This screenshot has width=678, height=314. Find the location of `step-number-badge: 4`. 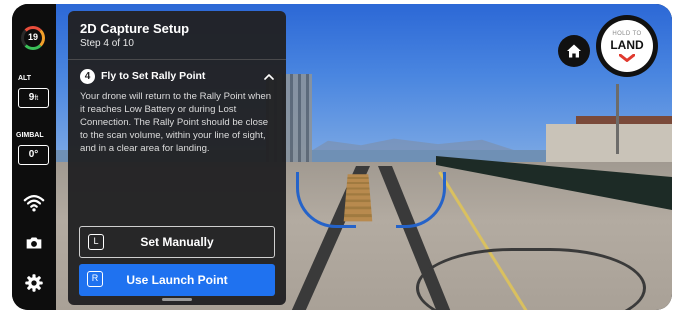

step-number-badge: 4 is located at coordinates (87, 76).